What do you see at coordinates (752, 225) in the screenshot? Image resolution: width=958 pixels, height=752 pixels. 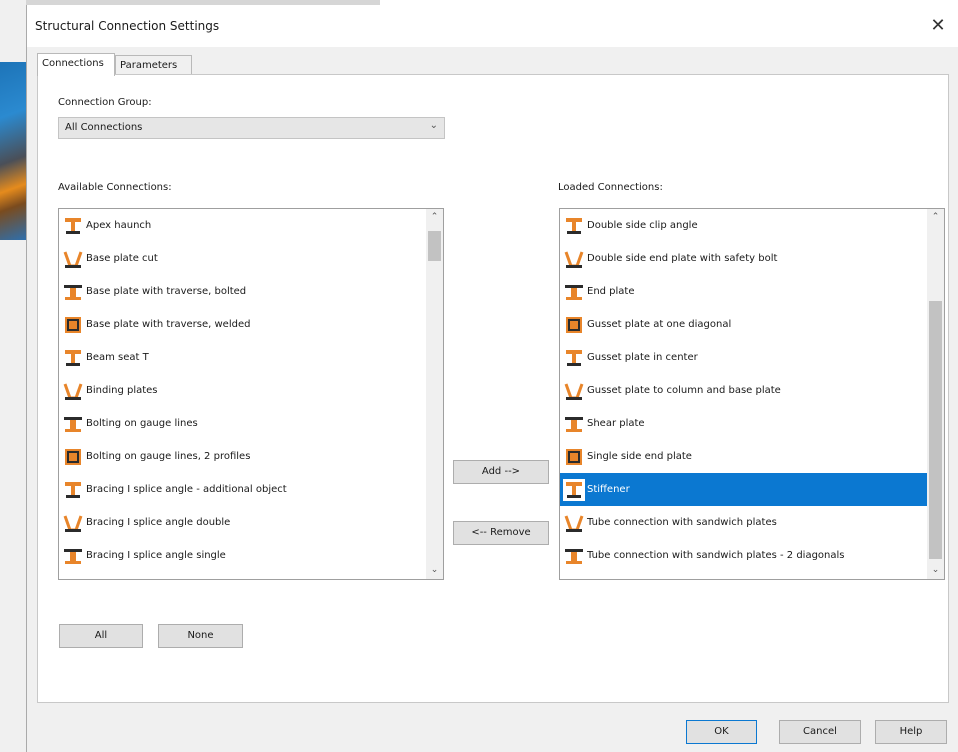 I see `list-item: Double side clip angle` at bounding box center [752, 225].